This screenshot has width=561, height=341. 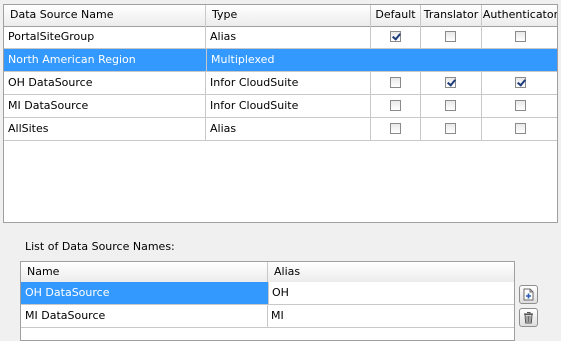 What do you see at coordinates (105, 37) in the screenshot?
I see `cell-data-source-name: PortalSiteGroup` at bounding box center [105, 37].